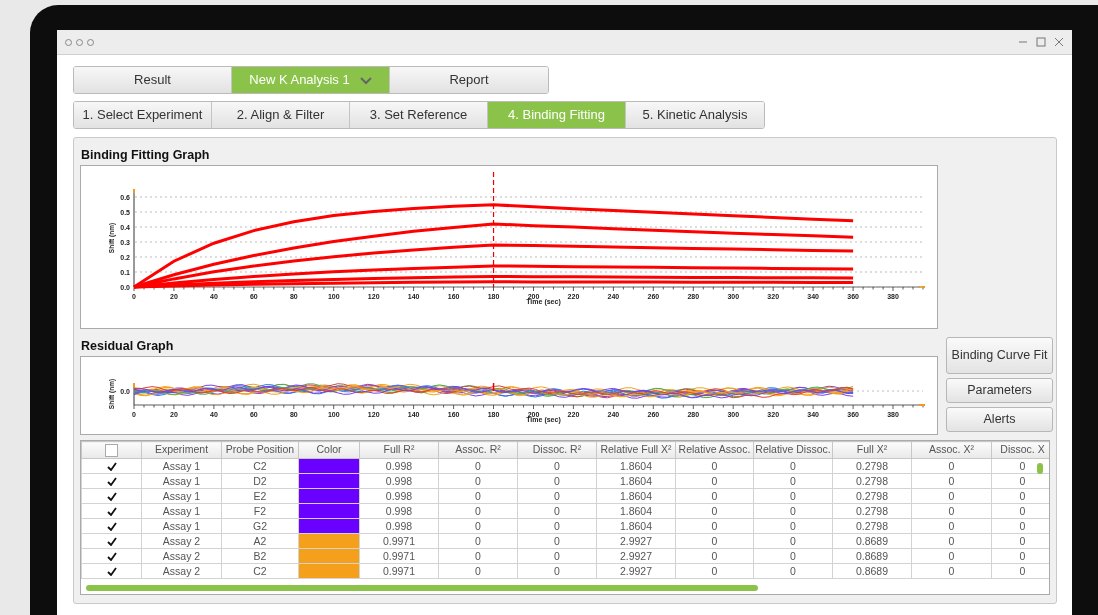  I want to click on table-cell: F2, so click(260, 511).